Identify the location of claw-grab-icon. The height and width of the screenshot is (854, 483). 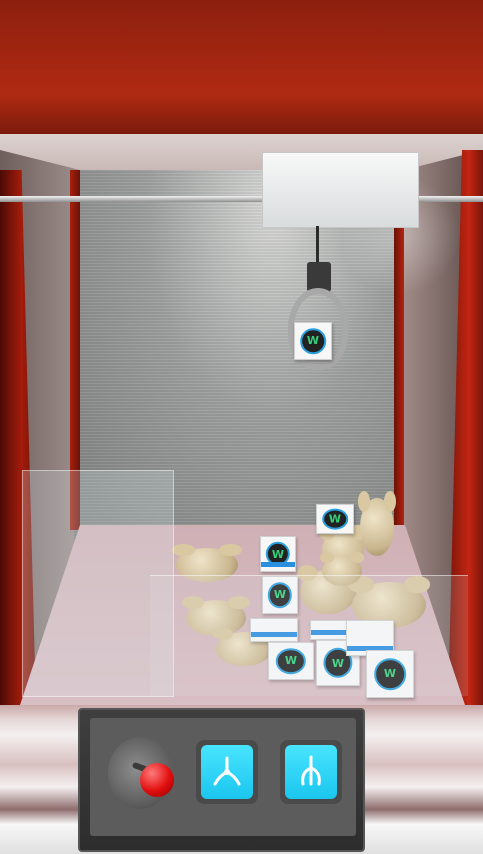
(311, 770).